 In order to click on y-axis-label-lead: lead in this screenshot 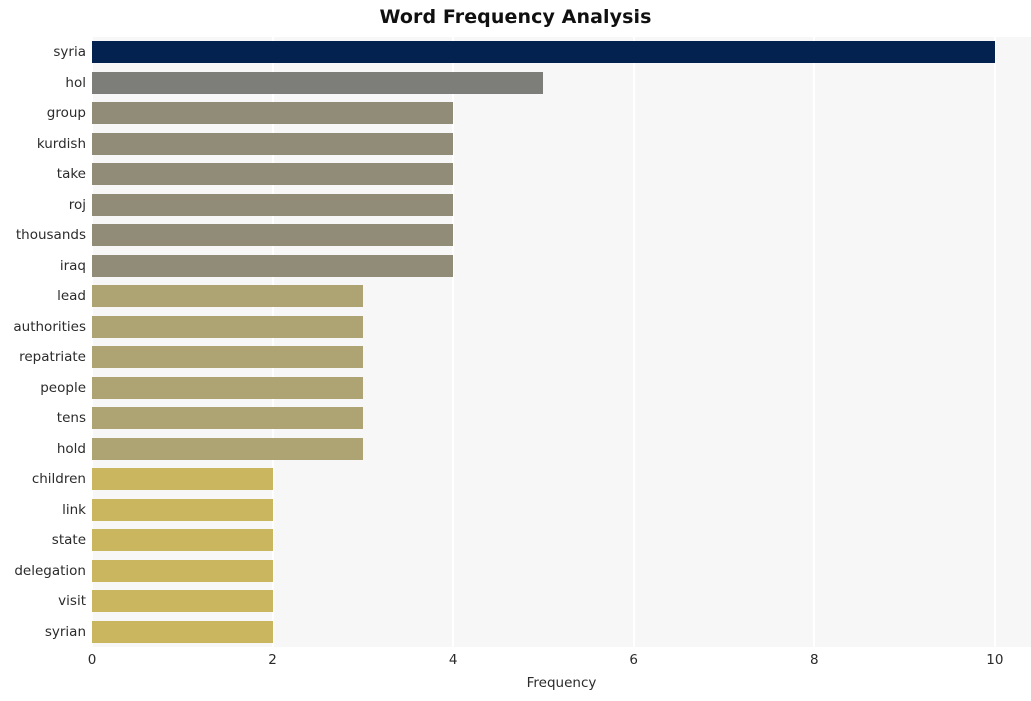, I will do `click(71, 296)`.